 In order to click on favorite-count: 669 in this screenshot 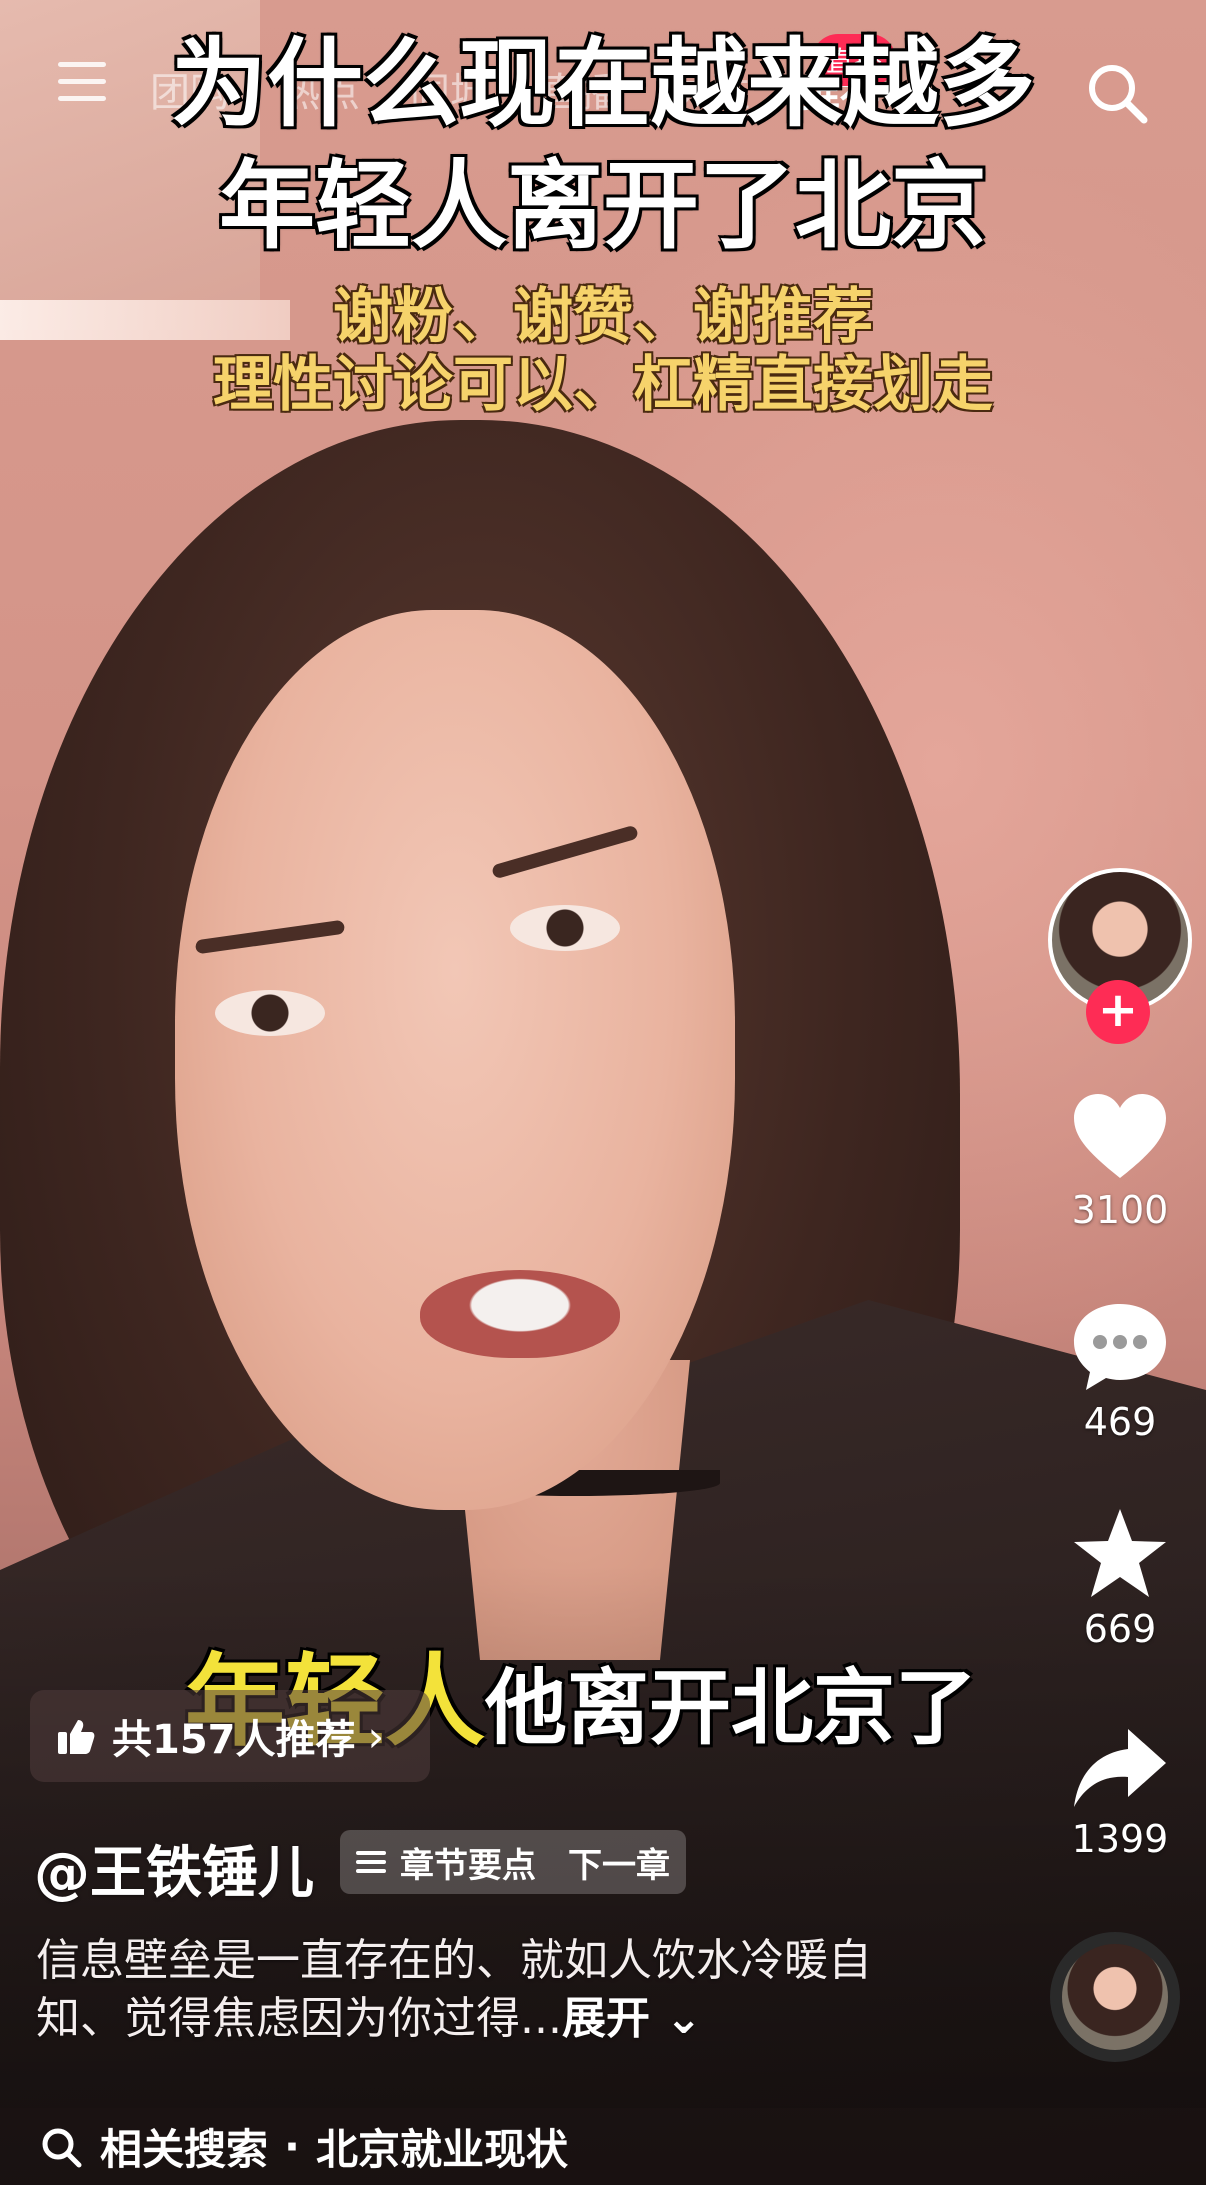, I will do `click(1120, 1629)`.